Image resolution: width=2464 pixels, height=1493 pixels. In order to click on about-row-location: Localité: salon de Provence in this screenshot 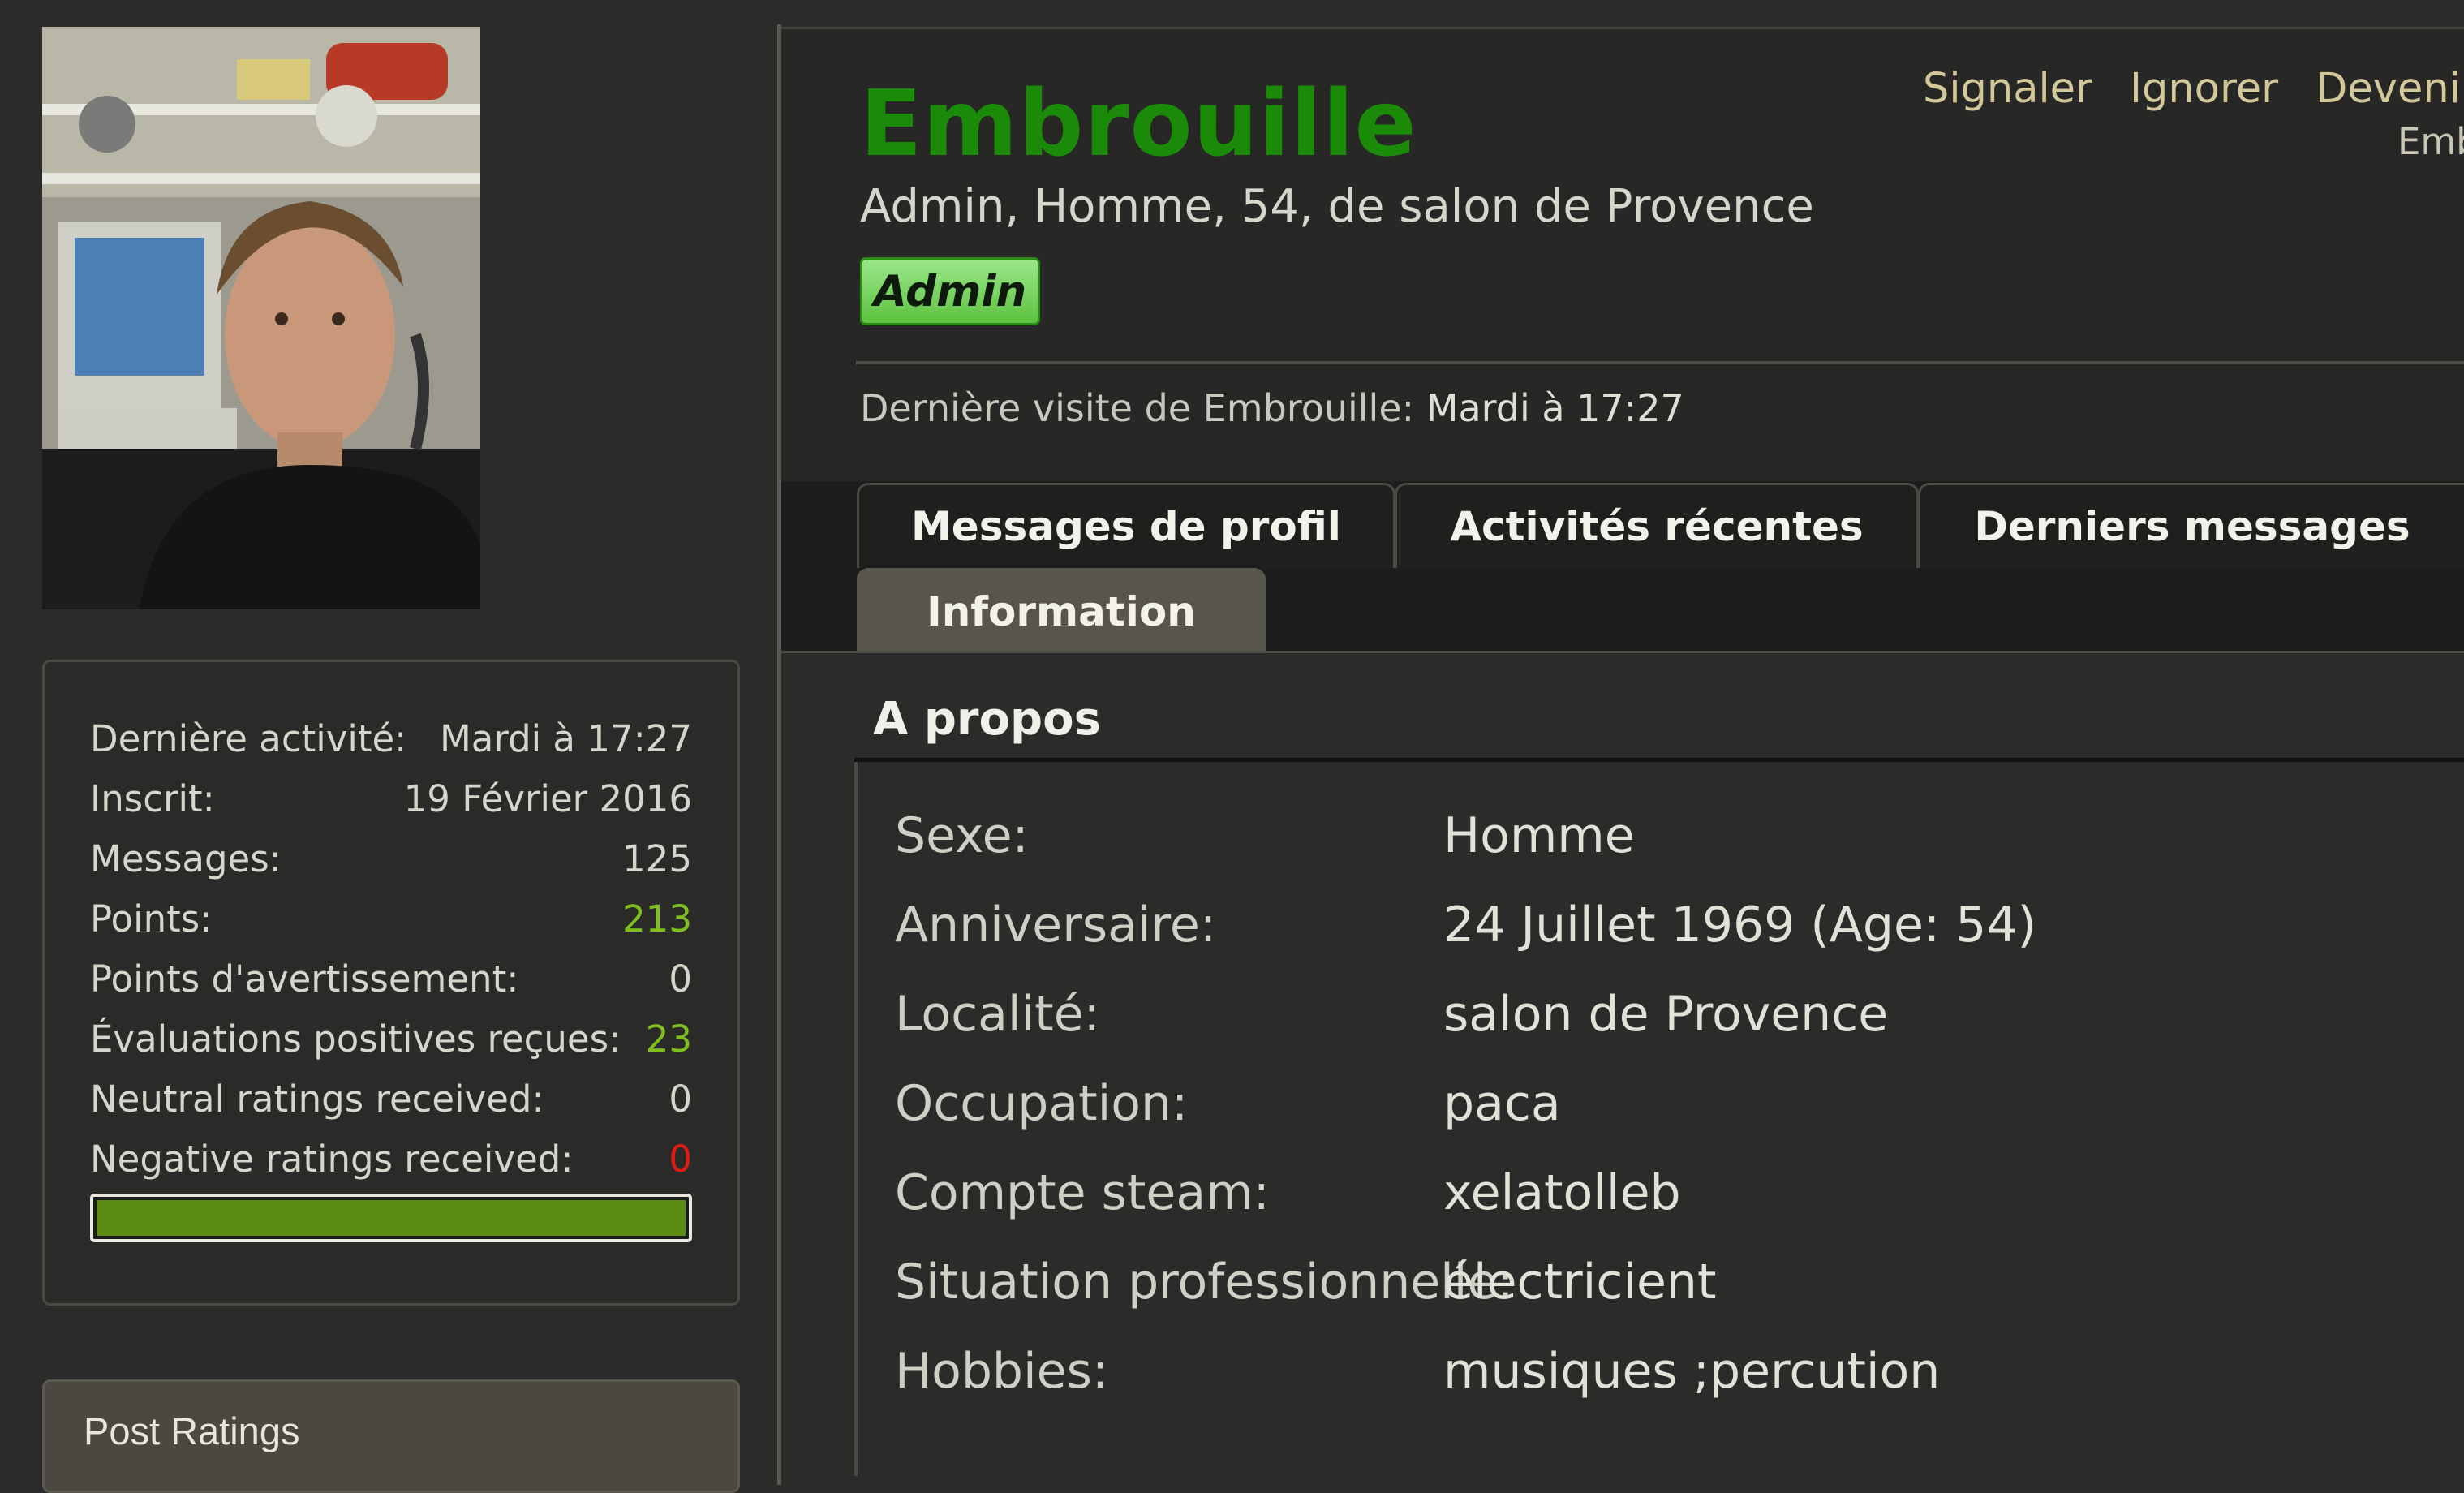, I will do `click(1391, 1014)`.